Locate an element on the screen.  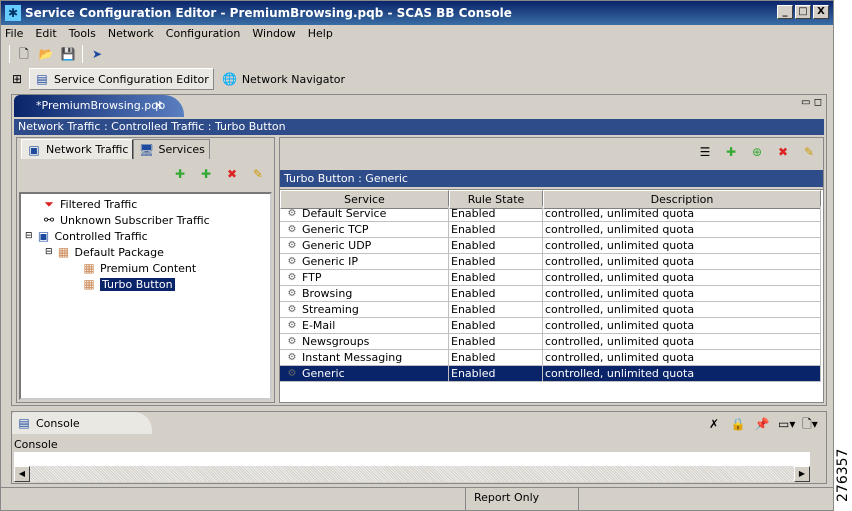
scroll-lock-icon: 🔒 is located at coordinates (738, 424).